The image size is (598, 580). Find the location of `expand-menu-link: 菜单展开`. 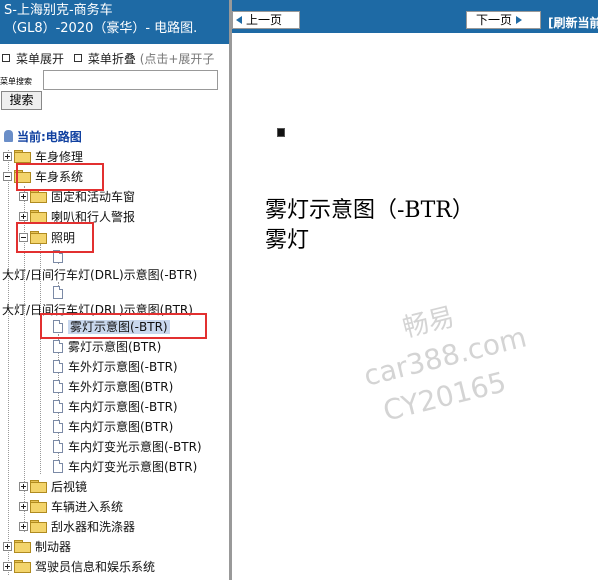

expand-menu-link: 菜单展开 is located at coordinates (40, 59).